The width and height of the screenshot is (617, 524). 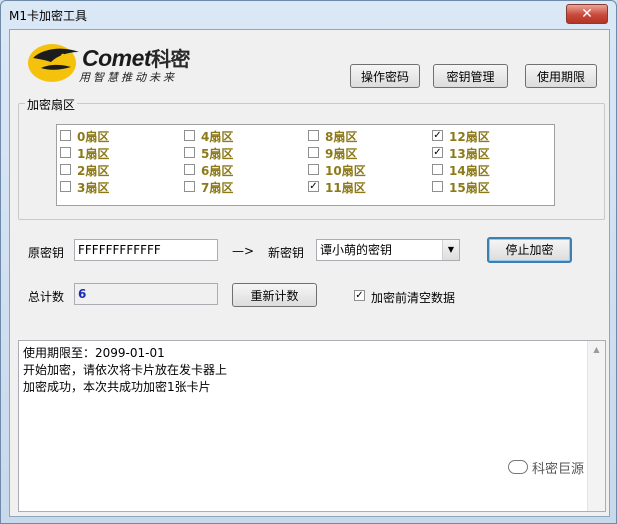 I want to click on validity-period-button: 使用期限, so click(x=561, y=76).